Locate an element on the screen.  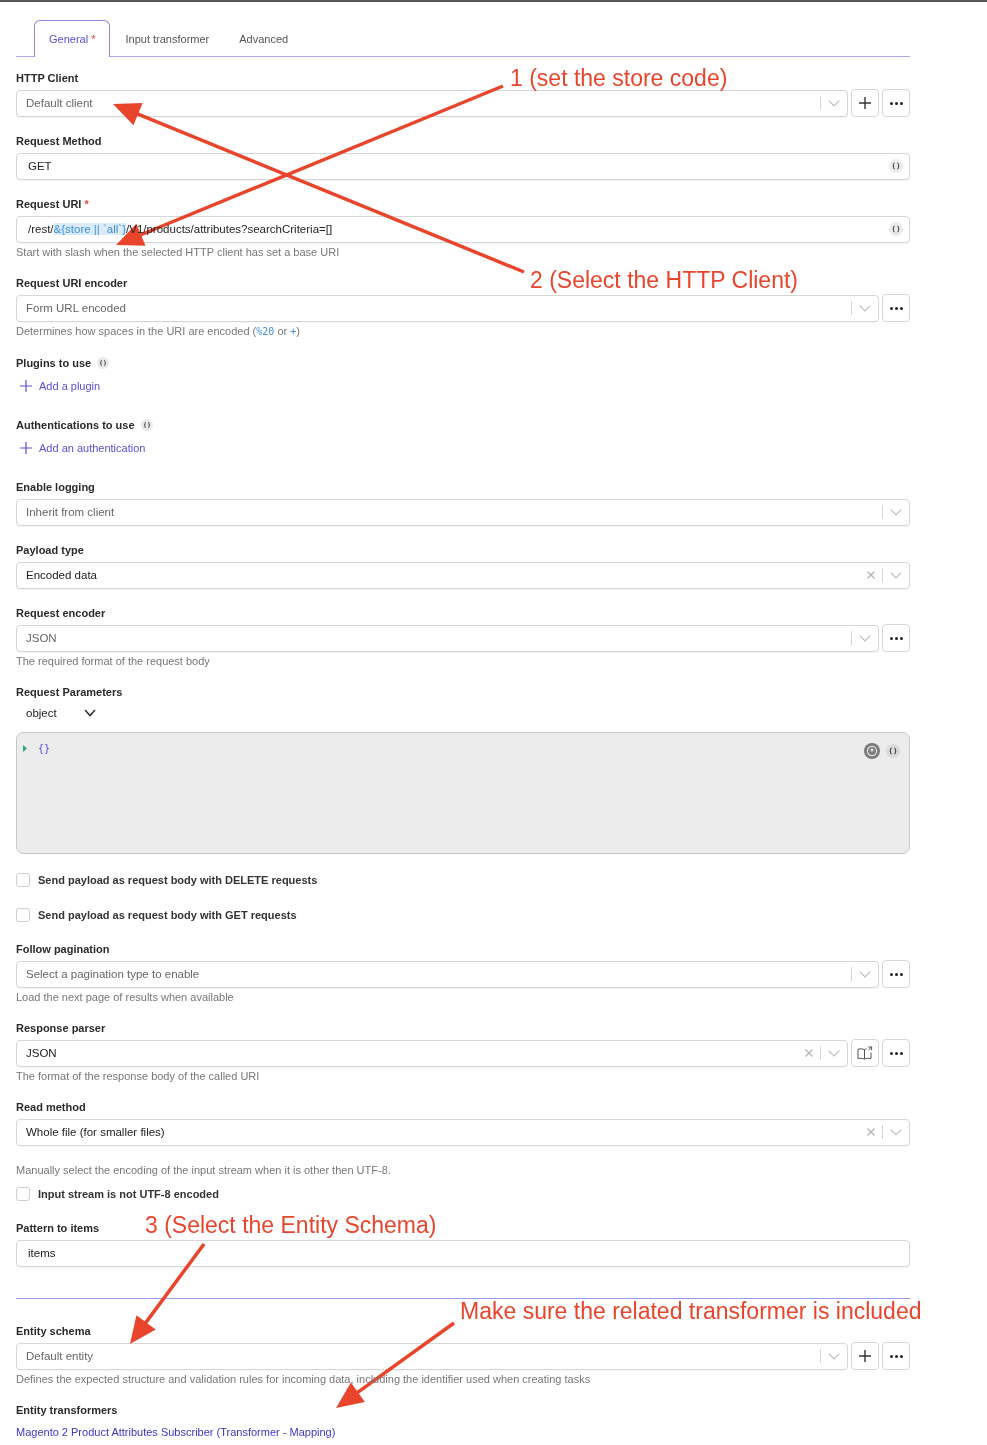
help-text: The required format of the request body is located at coordinates (113, 661).